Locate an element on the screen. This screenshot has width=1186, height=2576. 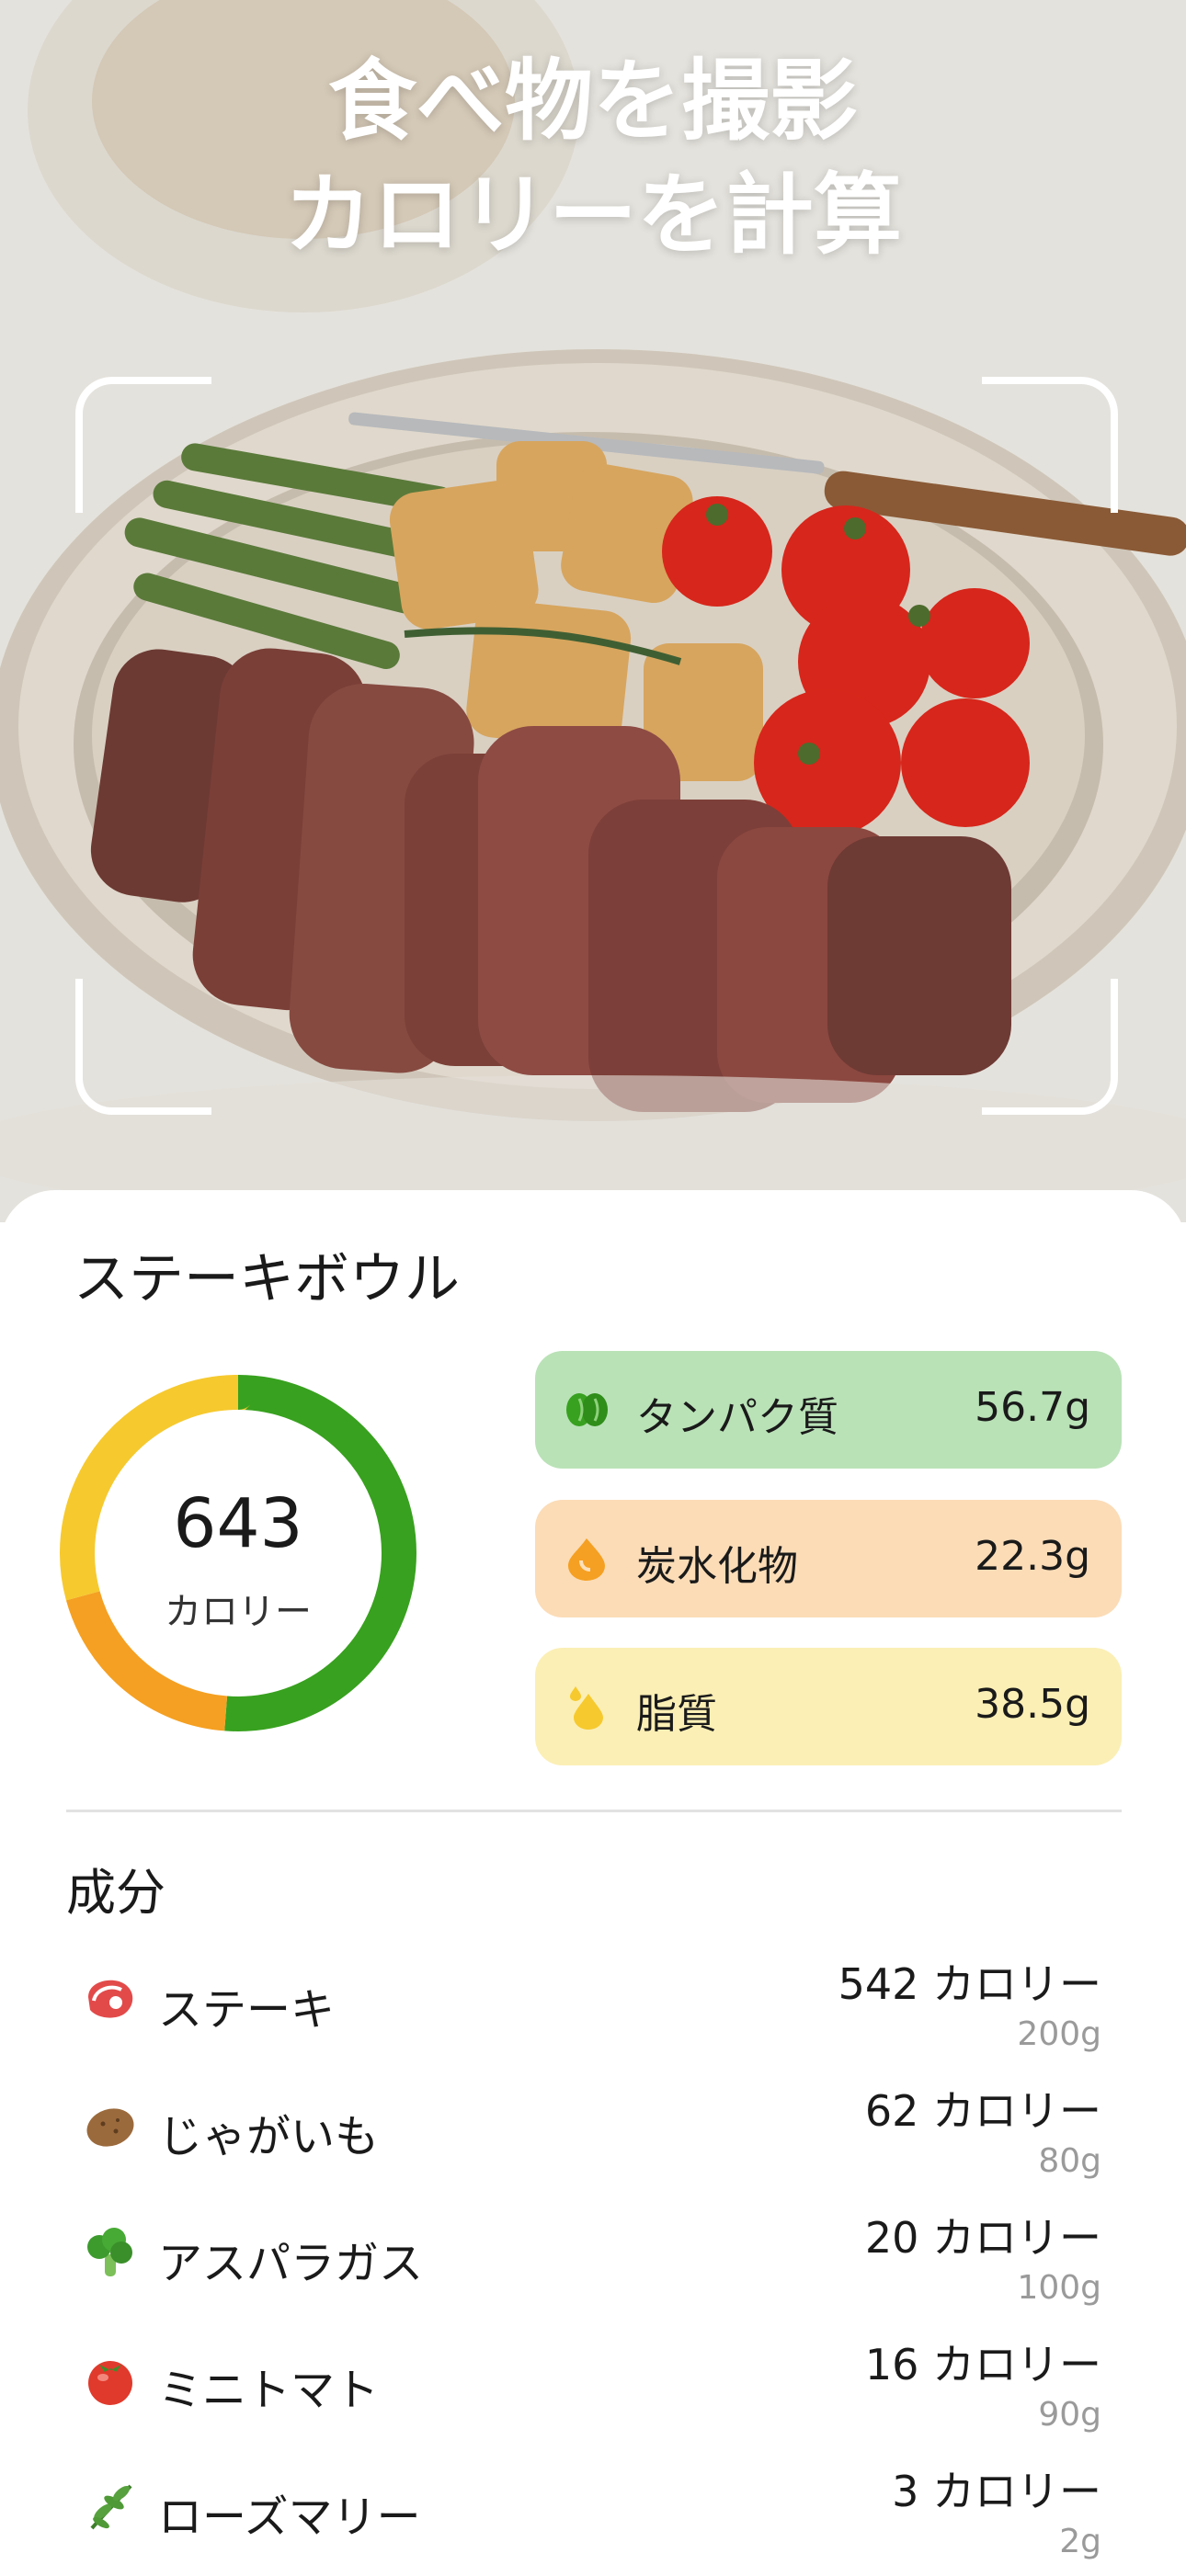
calorie-ring: 643 カロリー is located at coordinates (238, 1553).